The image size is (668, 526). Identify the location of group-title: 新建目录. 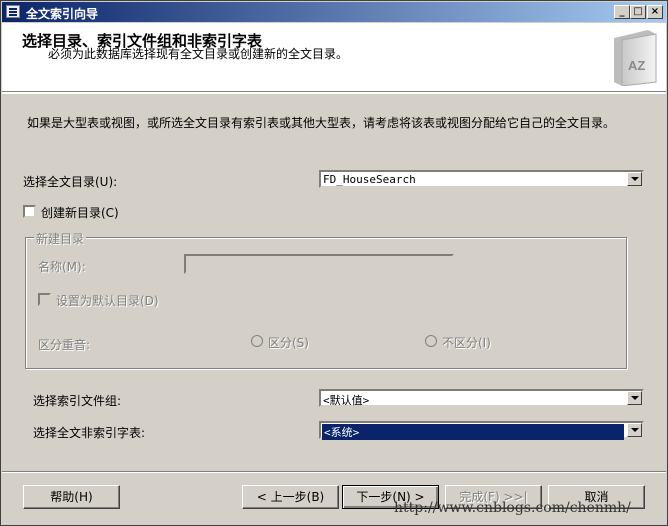
(60, 238).